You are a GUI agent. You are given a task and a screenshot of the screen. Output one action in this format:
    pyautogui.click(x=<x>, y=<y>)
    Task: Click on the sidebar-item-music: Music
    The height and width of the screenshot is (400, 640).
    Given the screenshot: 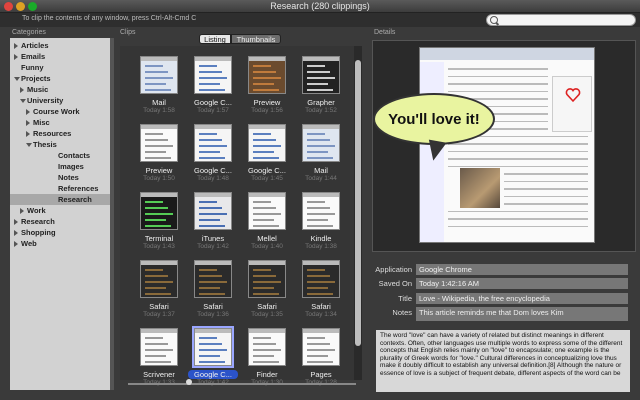 What is the action you would take?
    pyautogui.click(x=60, y=89)
    